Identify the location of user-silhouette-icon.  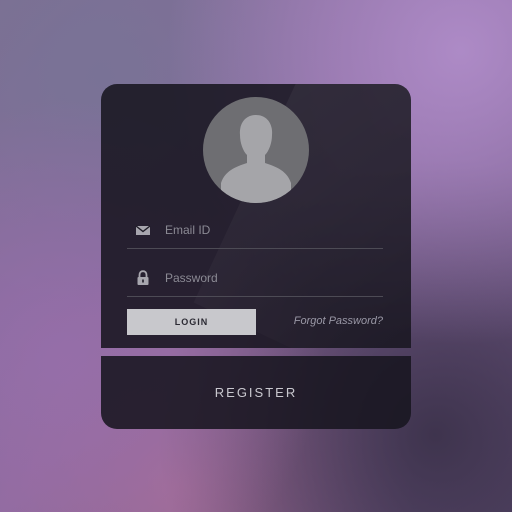
(256, 159).